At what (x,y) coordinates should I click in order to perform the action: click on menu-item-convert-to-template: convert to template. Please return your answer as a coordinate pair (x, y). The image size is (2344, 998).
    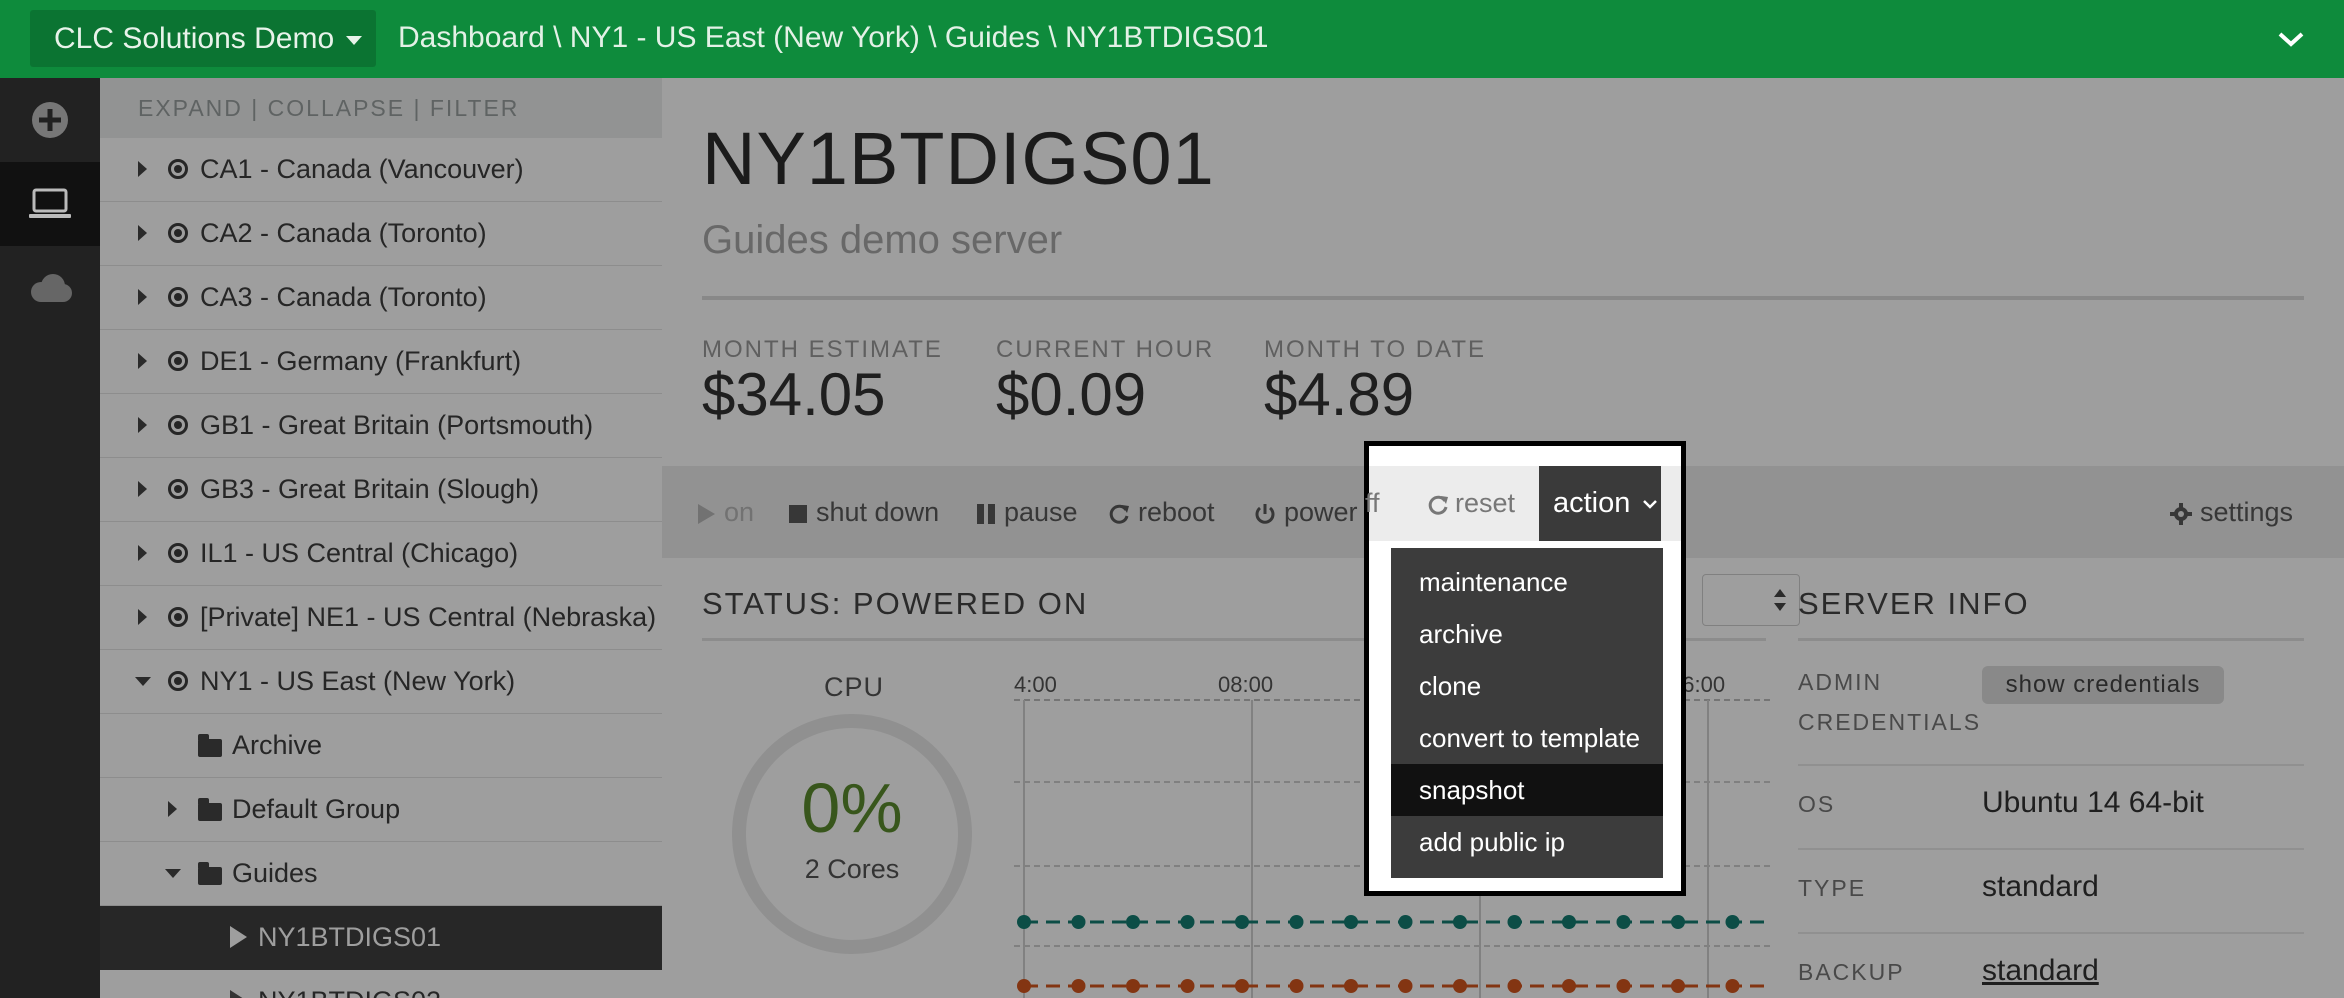
    Looking at the image, I should click on (1527, 738).